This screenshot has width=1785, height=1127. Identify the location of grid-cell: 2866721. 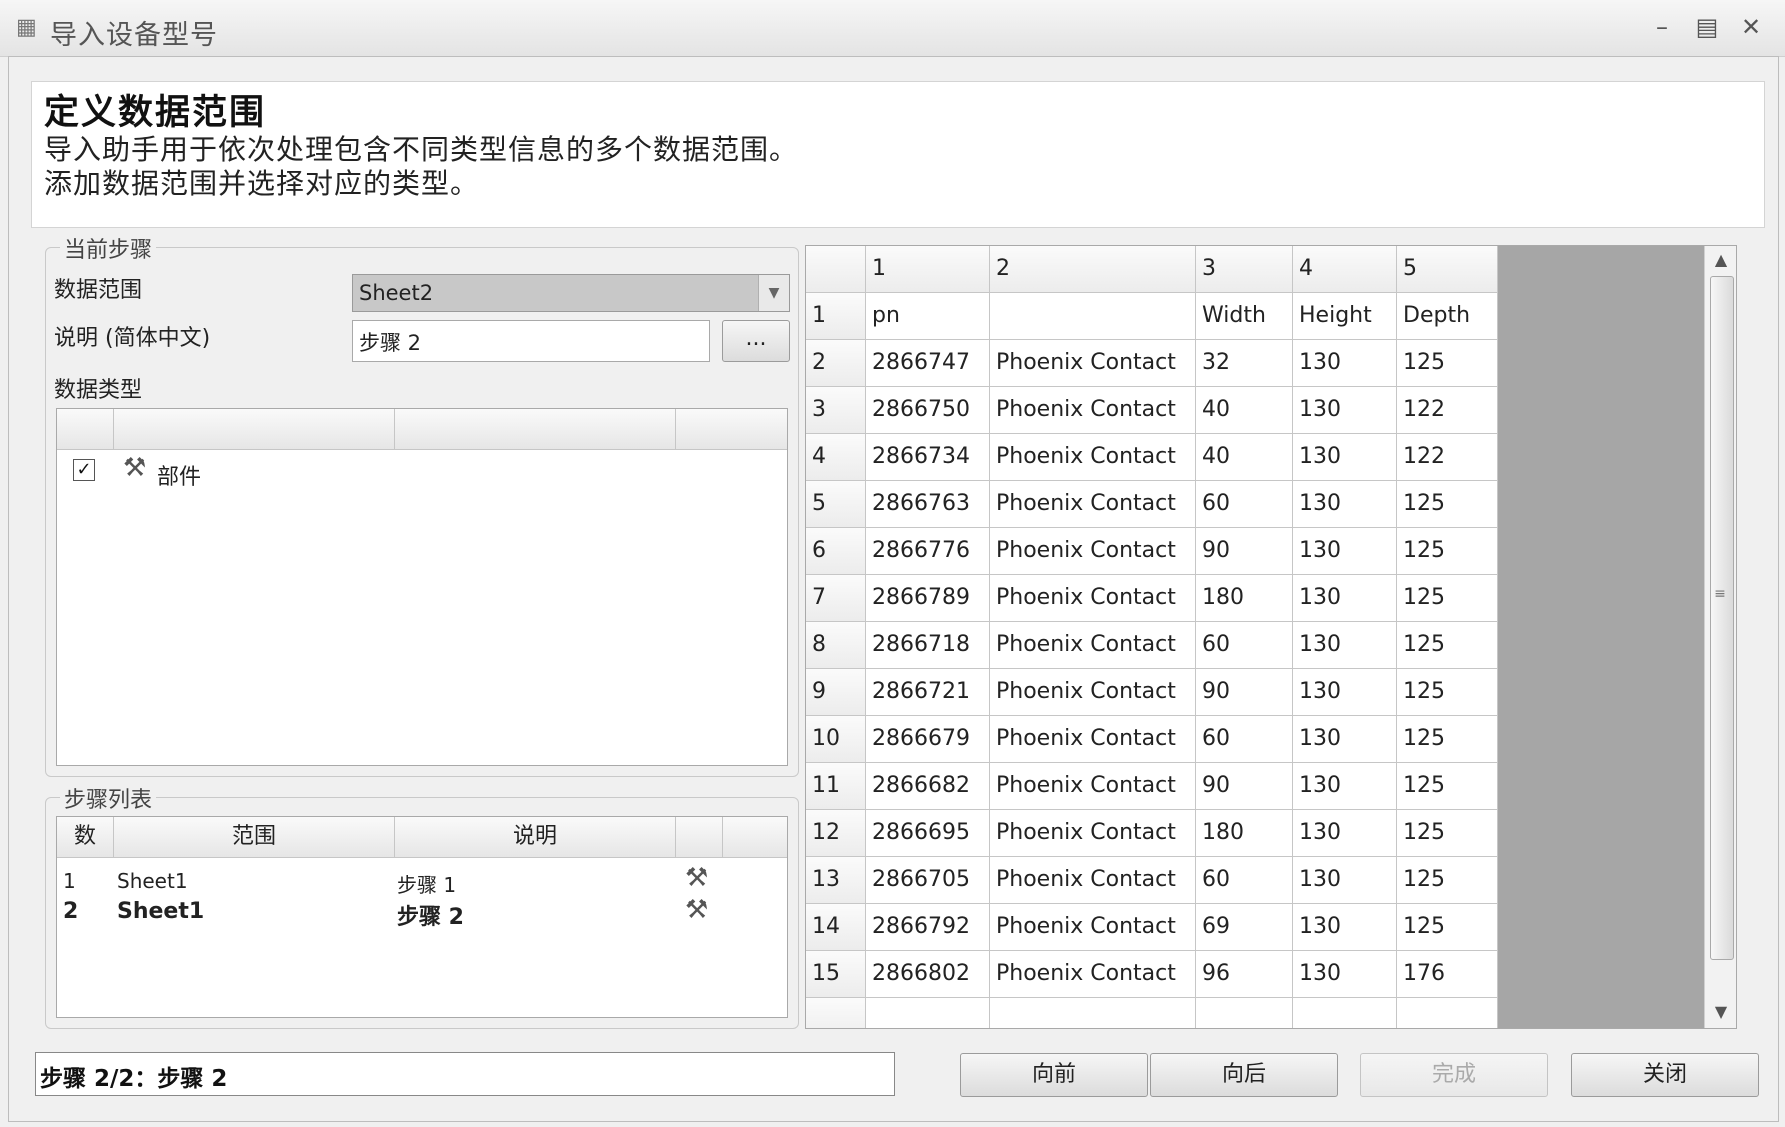
(928, 692).